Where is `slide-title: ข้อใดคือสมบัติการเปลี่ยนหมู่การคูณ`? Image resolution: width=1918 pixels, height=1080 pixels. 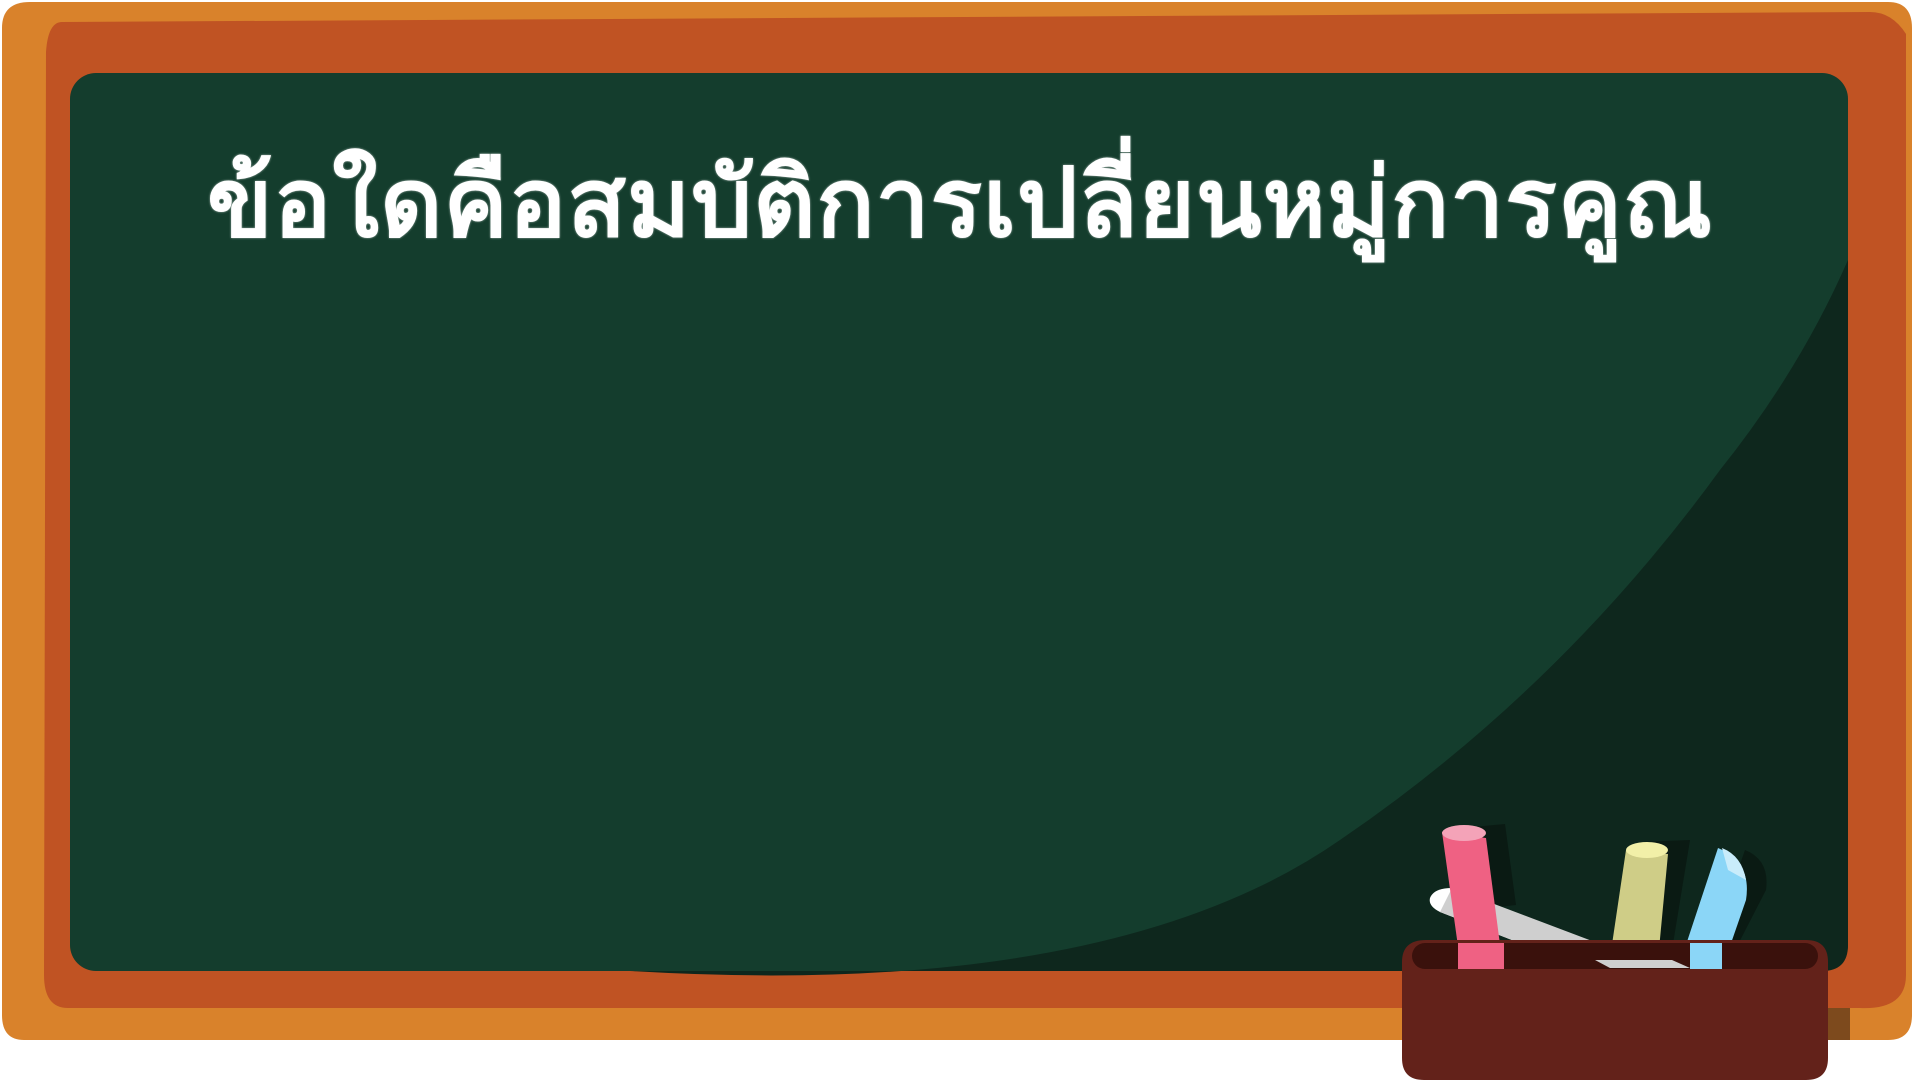 slide-title: ข้อใดคือสมบัติการเปลี่ยนหมู่การคูณ is located at coordinates (959, 203).